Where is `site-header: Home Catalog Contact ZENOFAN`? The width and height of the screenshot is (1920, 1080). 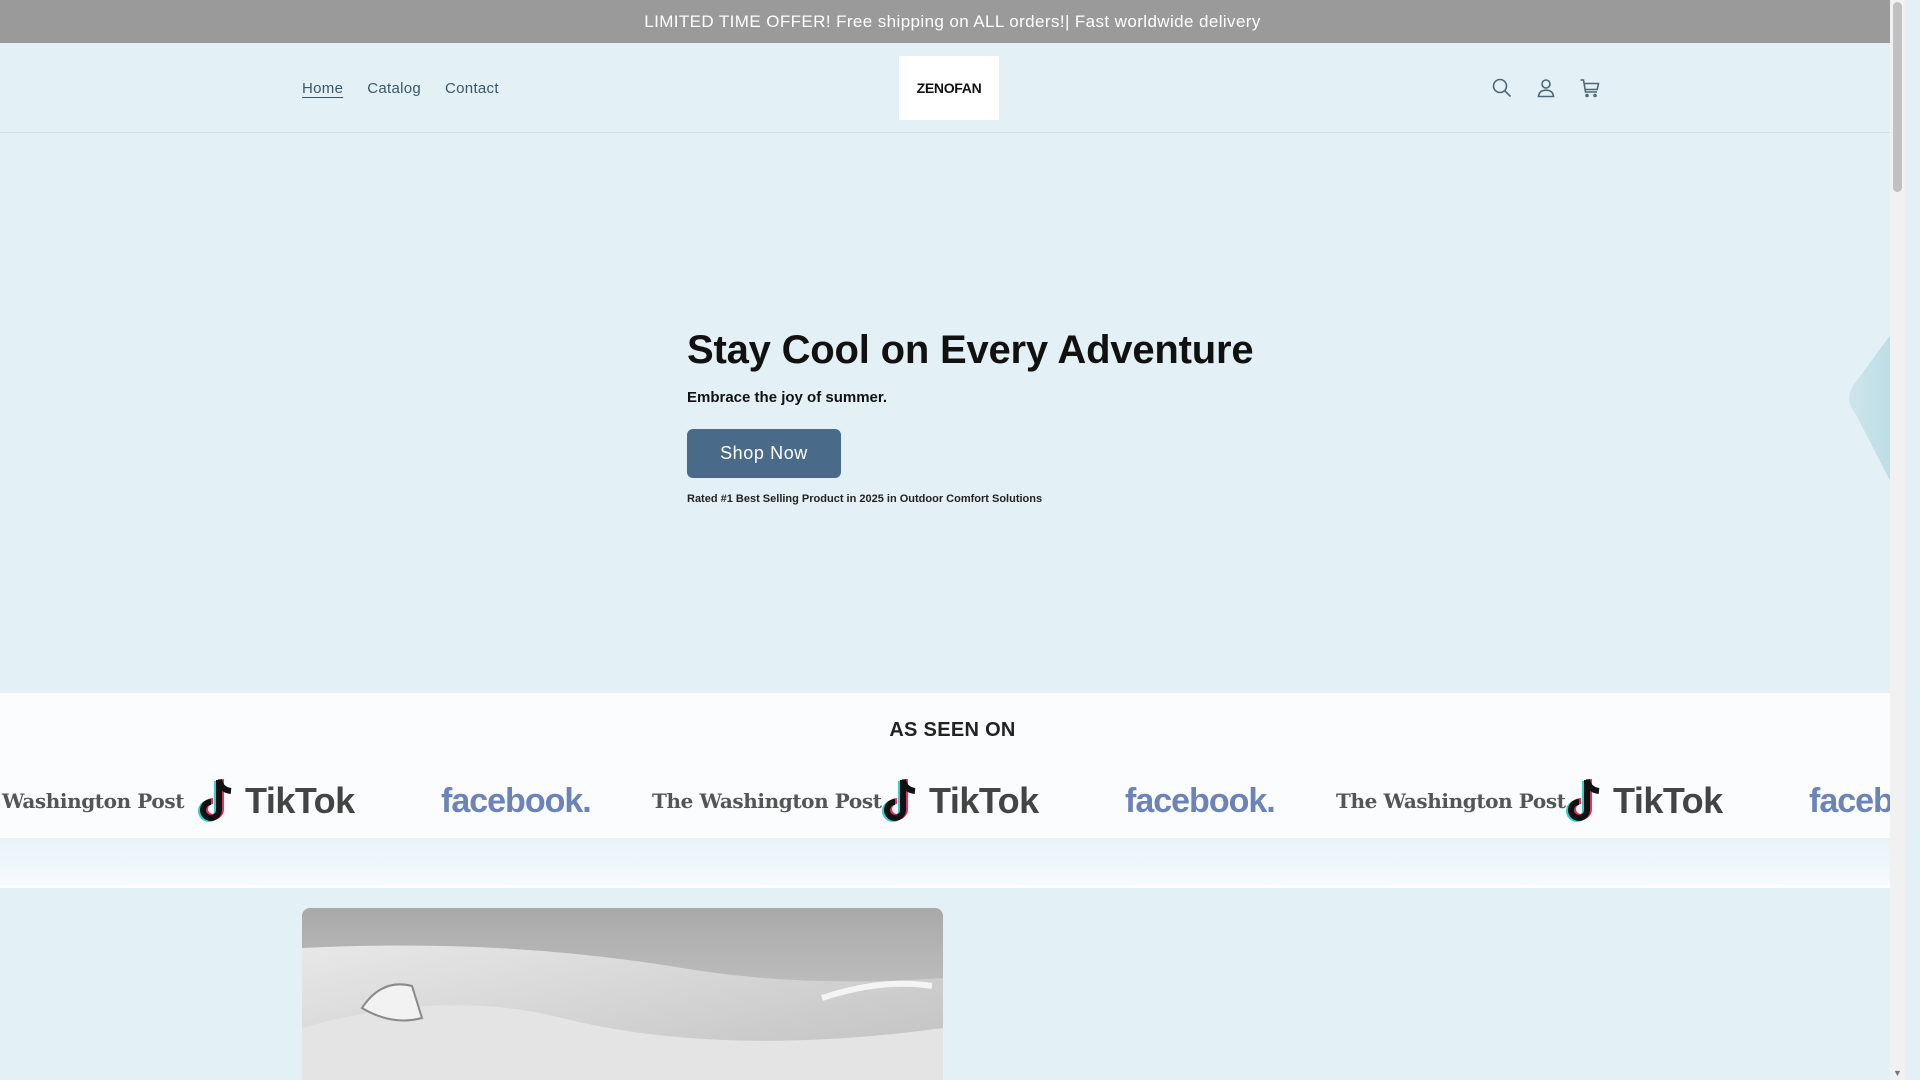
site-header: Home Catalog Contact ZENOFAN is located at coordinates (952, 88).